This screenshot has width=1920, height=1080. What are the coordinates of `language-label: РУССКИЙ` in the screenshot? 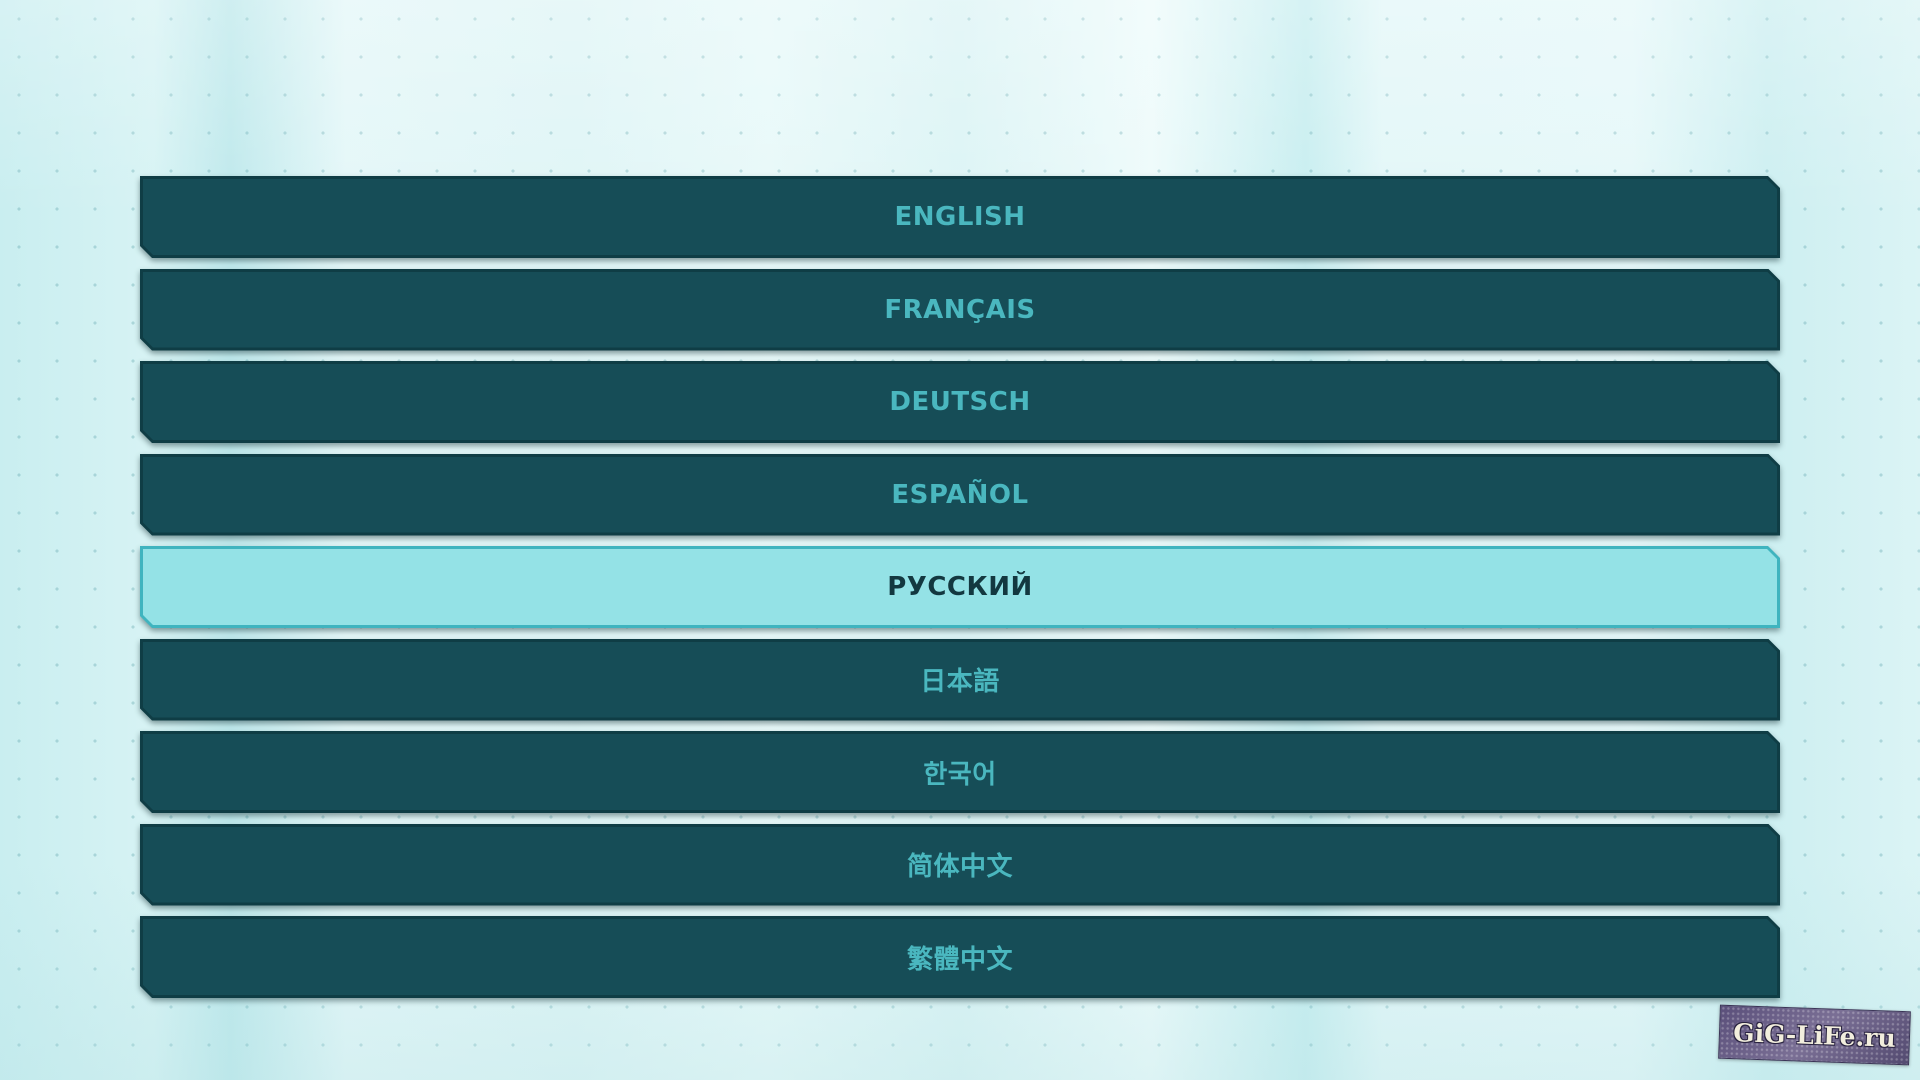 It's located at (960, 587).